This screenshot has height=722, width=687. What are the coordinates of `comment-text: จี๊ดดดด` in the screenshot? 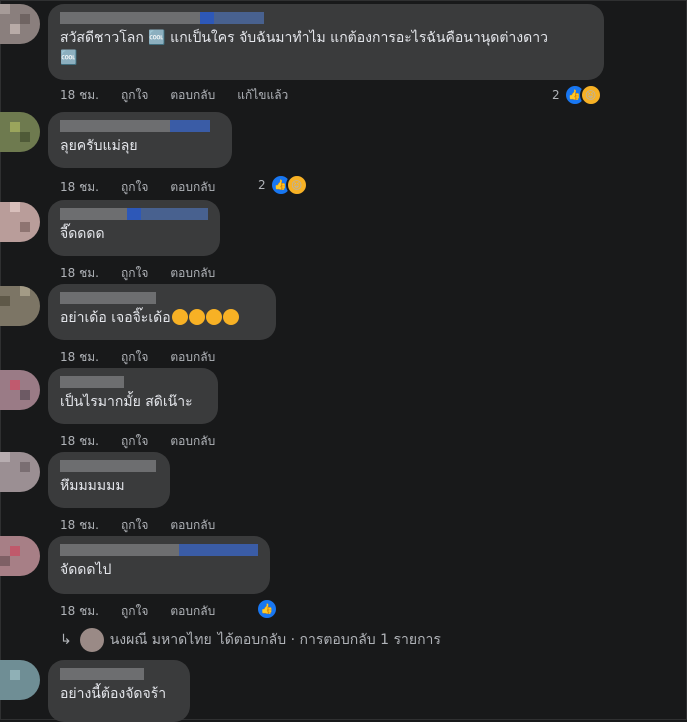 It's located at (82, 234).